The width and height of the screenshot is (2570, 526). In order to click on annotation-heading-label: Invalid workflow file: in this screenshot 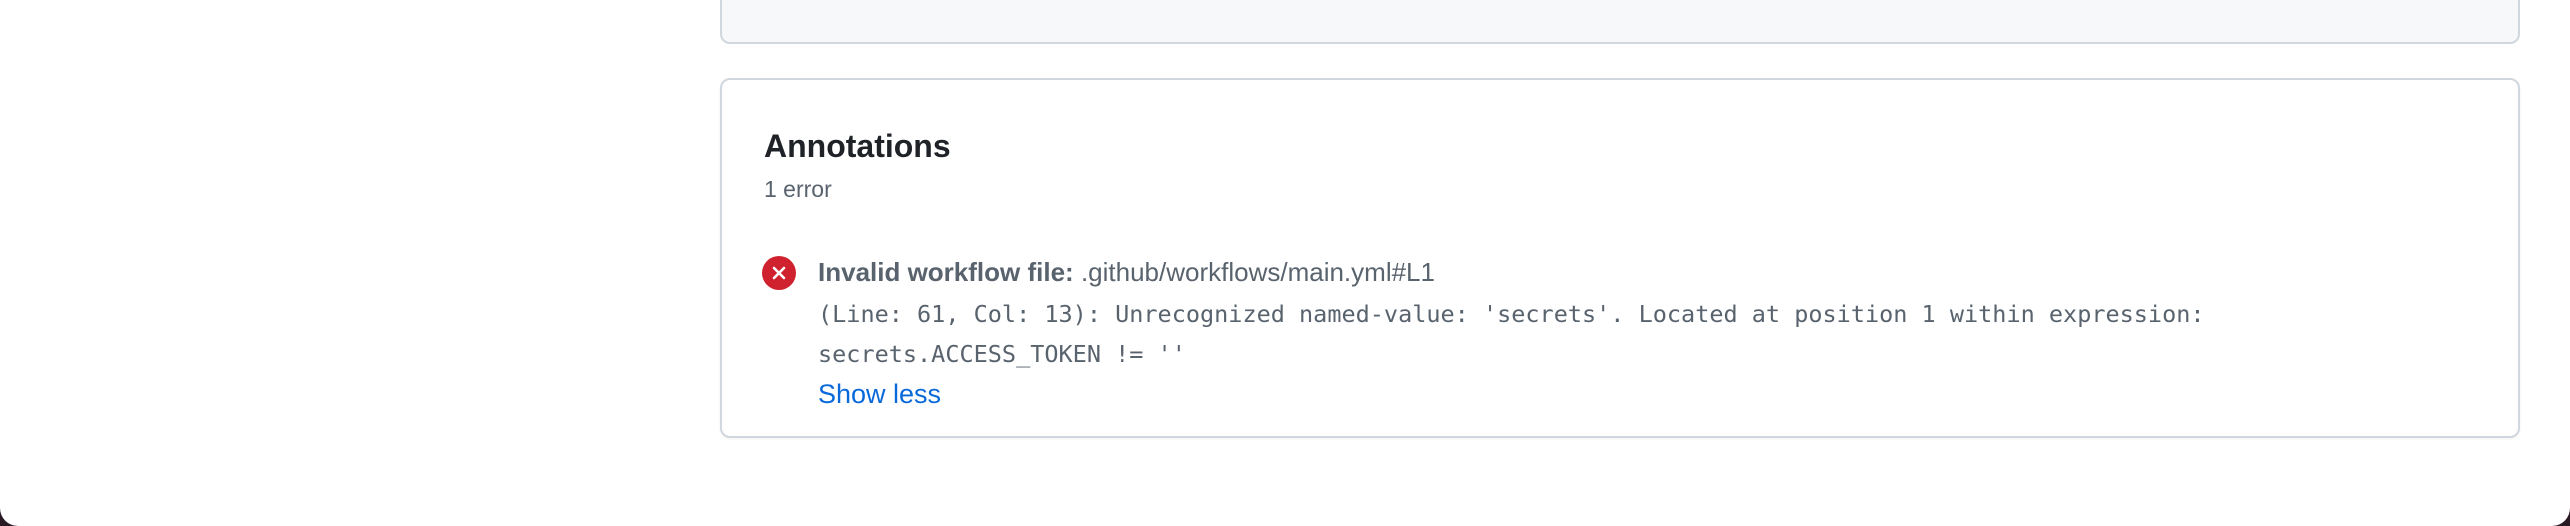, I will do `click(946, 272)`.